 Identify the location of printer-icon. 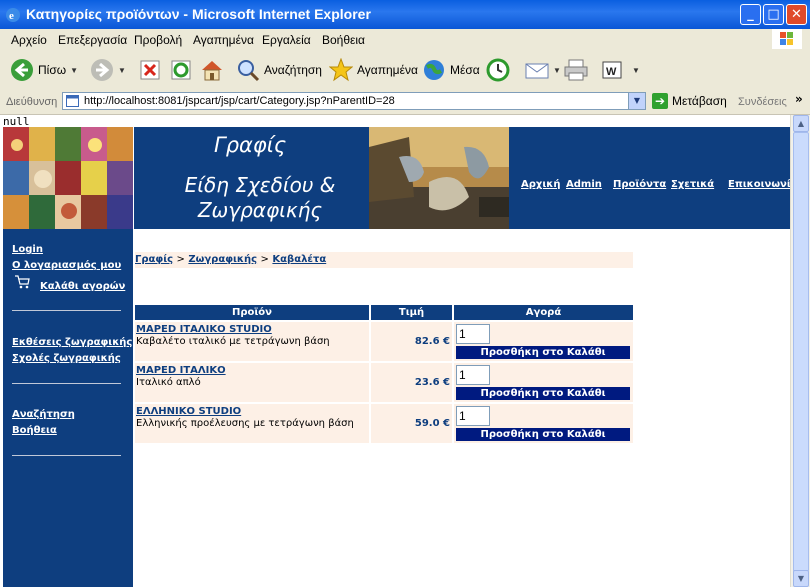
(576, 70).